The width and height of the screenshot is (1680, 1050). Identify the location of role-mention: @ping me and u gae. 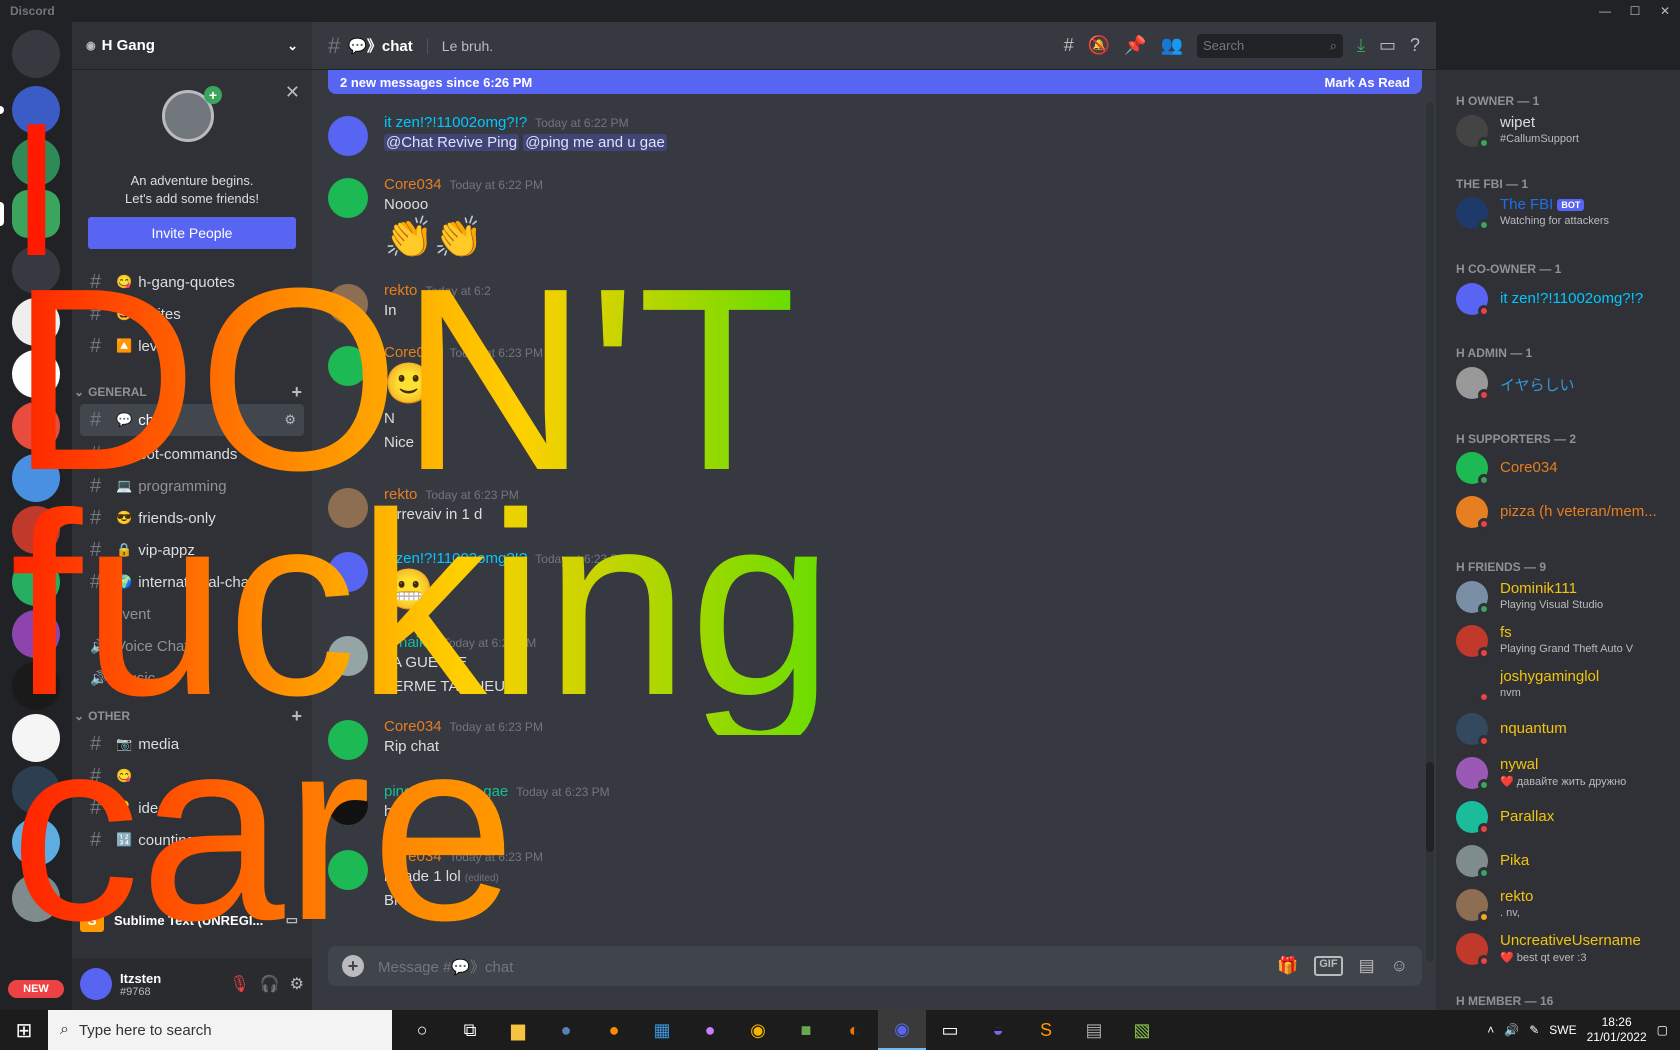
(595, 142).